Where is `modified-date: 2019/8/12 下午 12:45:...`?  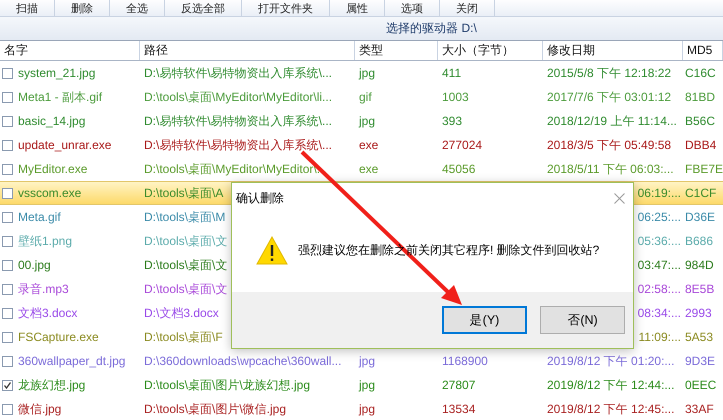
modified-date: 2019/8/12 下午 12:45:... is located at coordinates (610, 409).